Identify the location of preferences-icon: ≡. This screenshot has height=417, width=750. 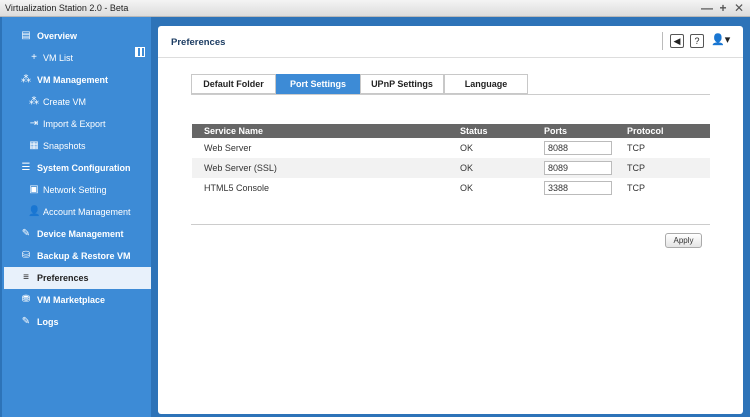
(26, 277).